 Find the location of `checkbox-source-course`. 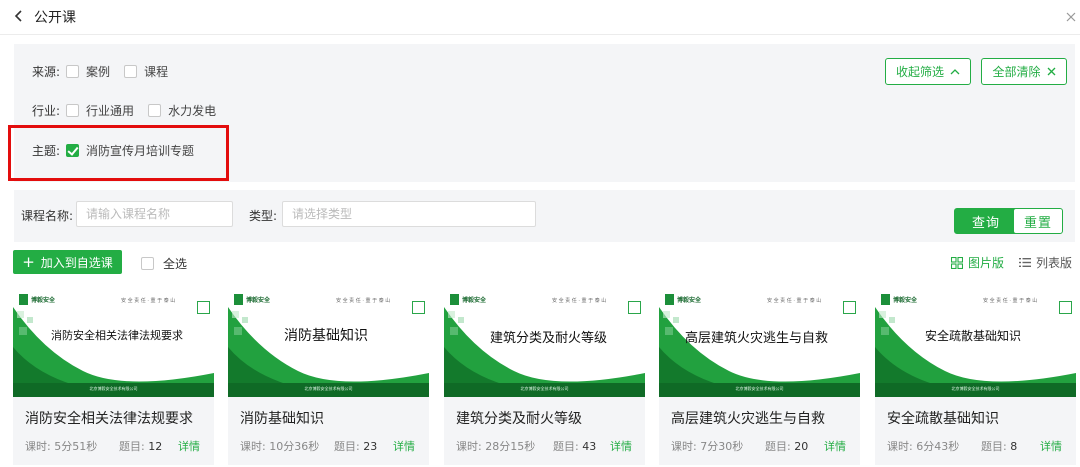

checkbox-source-course is located at coordinates (131, 71).